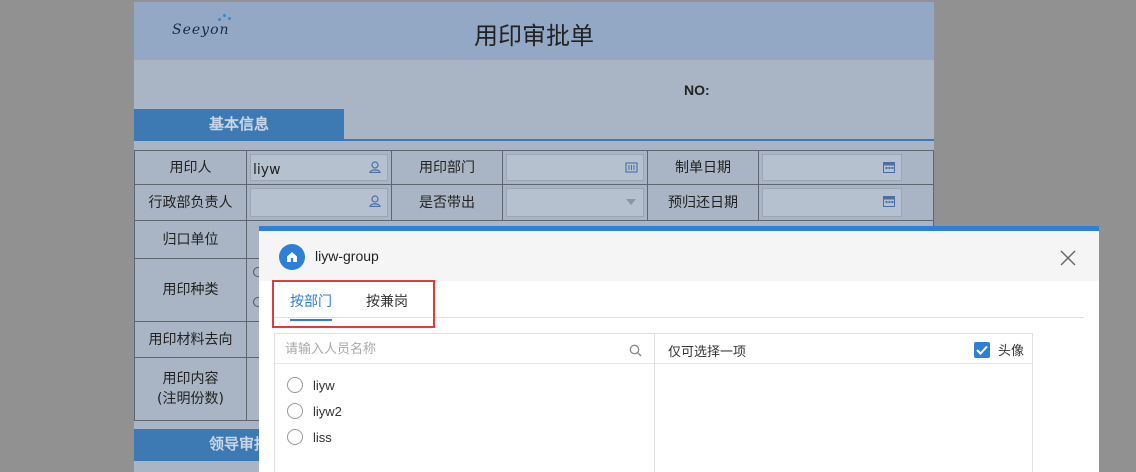 The width and height of the screenshot is (1136, 472). What do you see at coordinates (844, 402) in the screenshot?
I see `selected-panel: 仅可选择一项 头像` at bounding box center [844, 402].